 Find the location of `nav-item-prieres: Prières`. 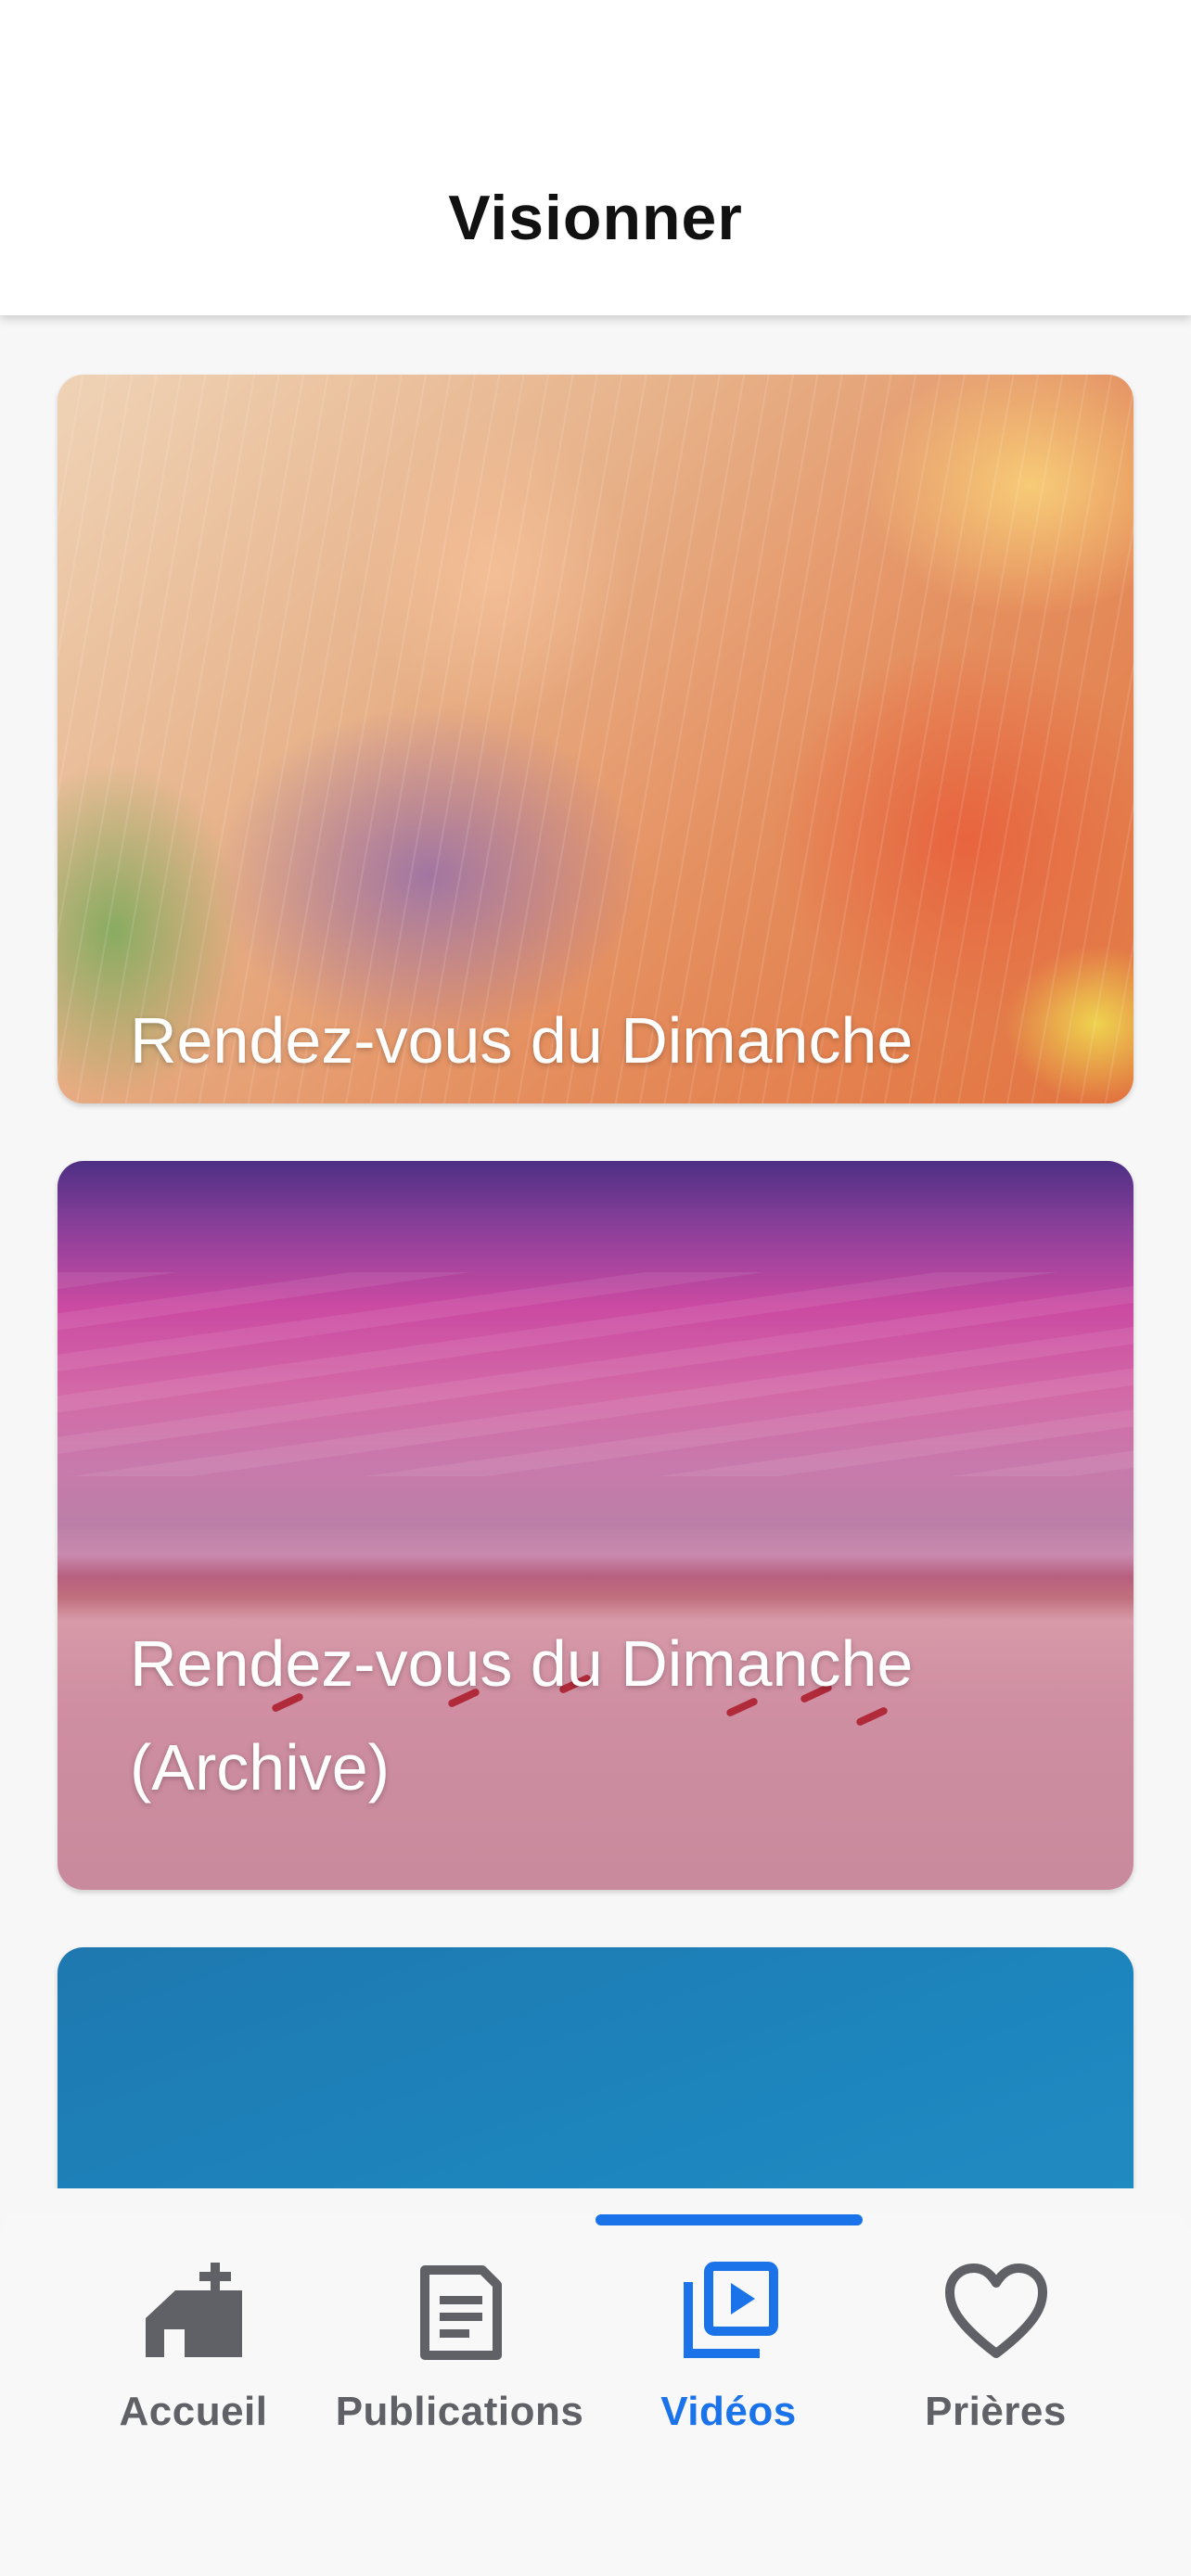

nav-item-prieres: Prières is located at coordinates (996, 2355).